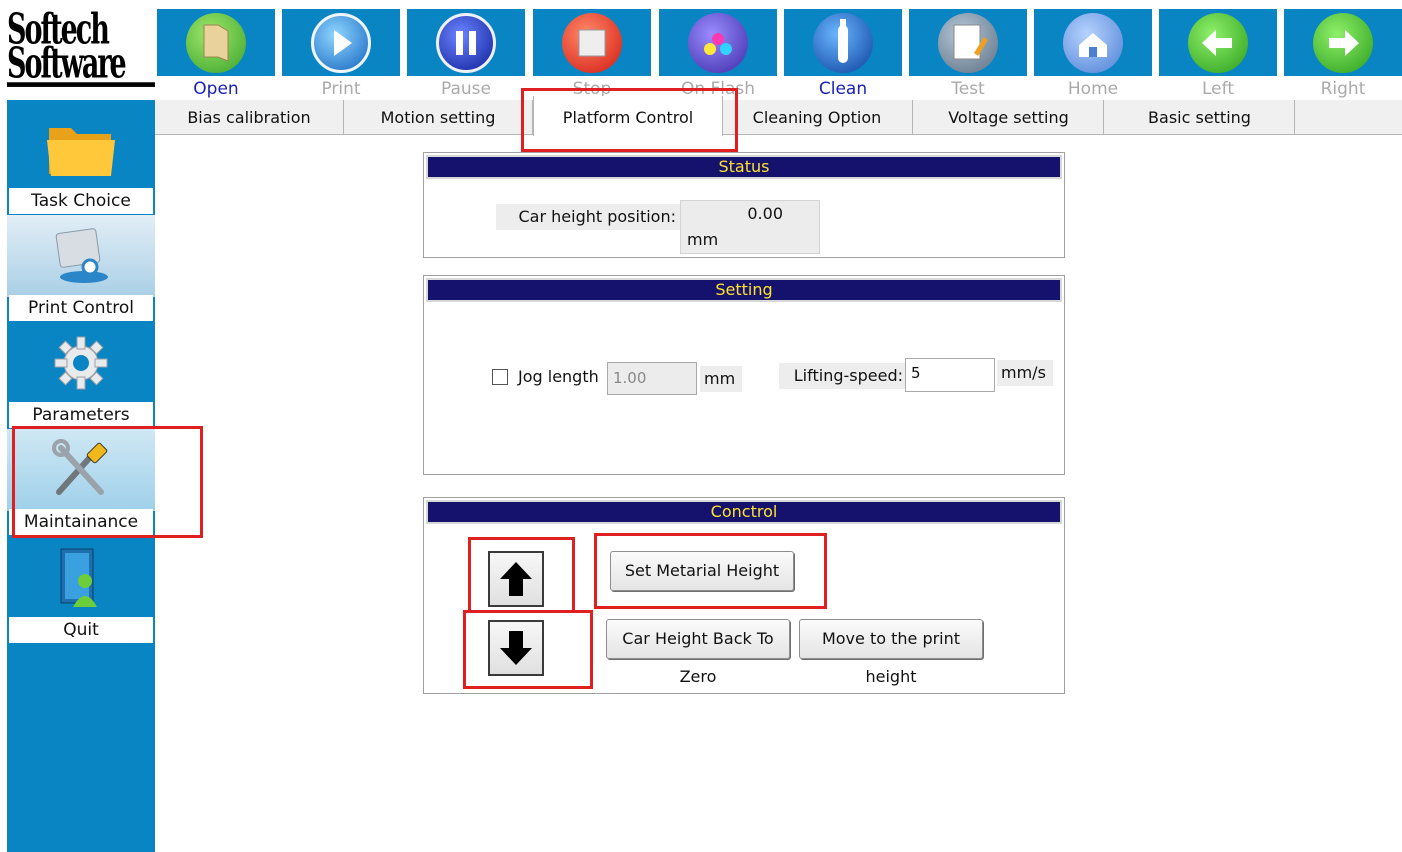 This screenshot has width=1402, height=852. What do you see at coordinates (592, 43) in the screenshot?
I see `stop-icon` at bounding box center [592, 43].